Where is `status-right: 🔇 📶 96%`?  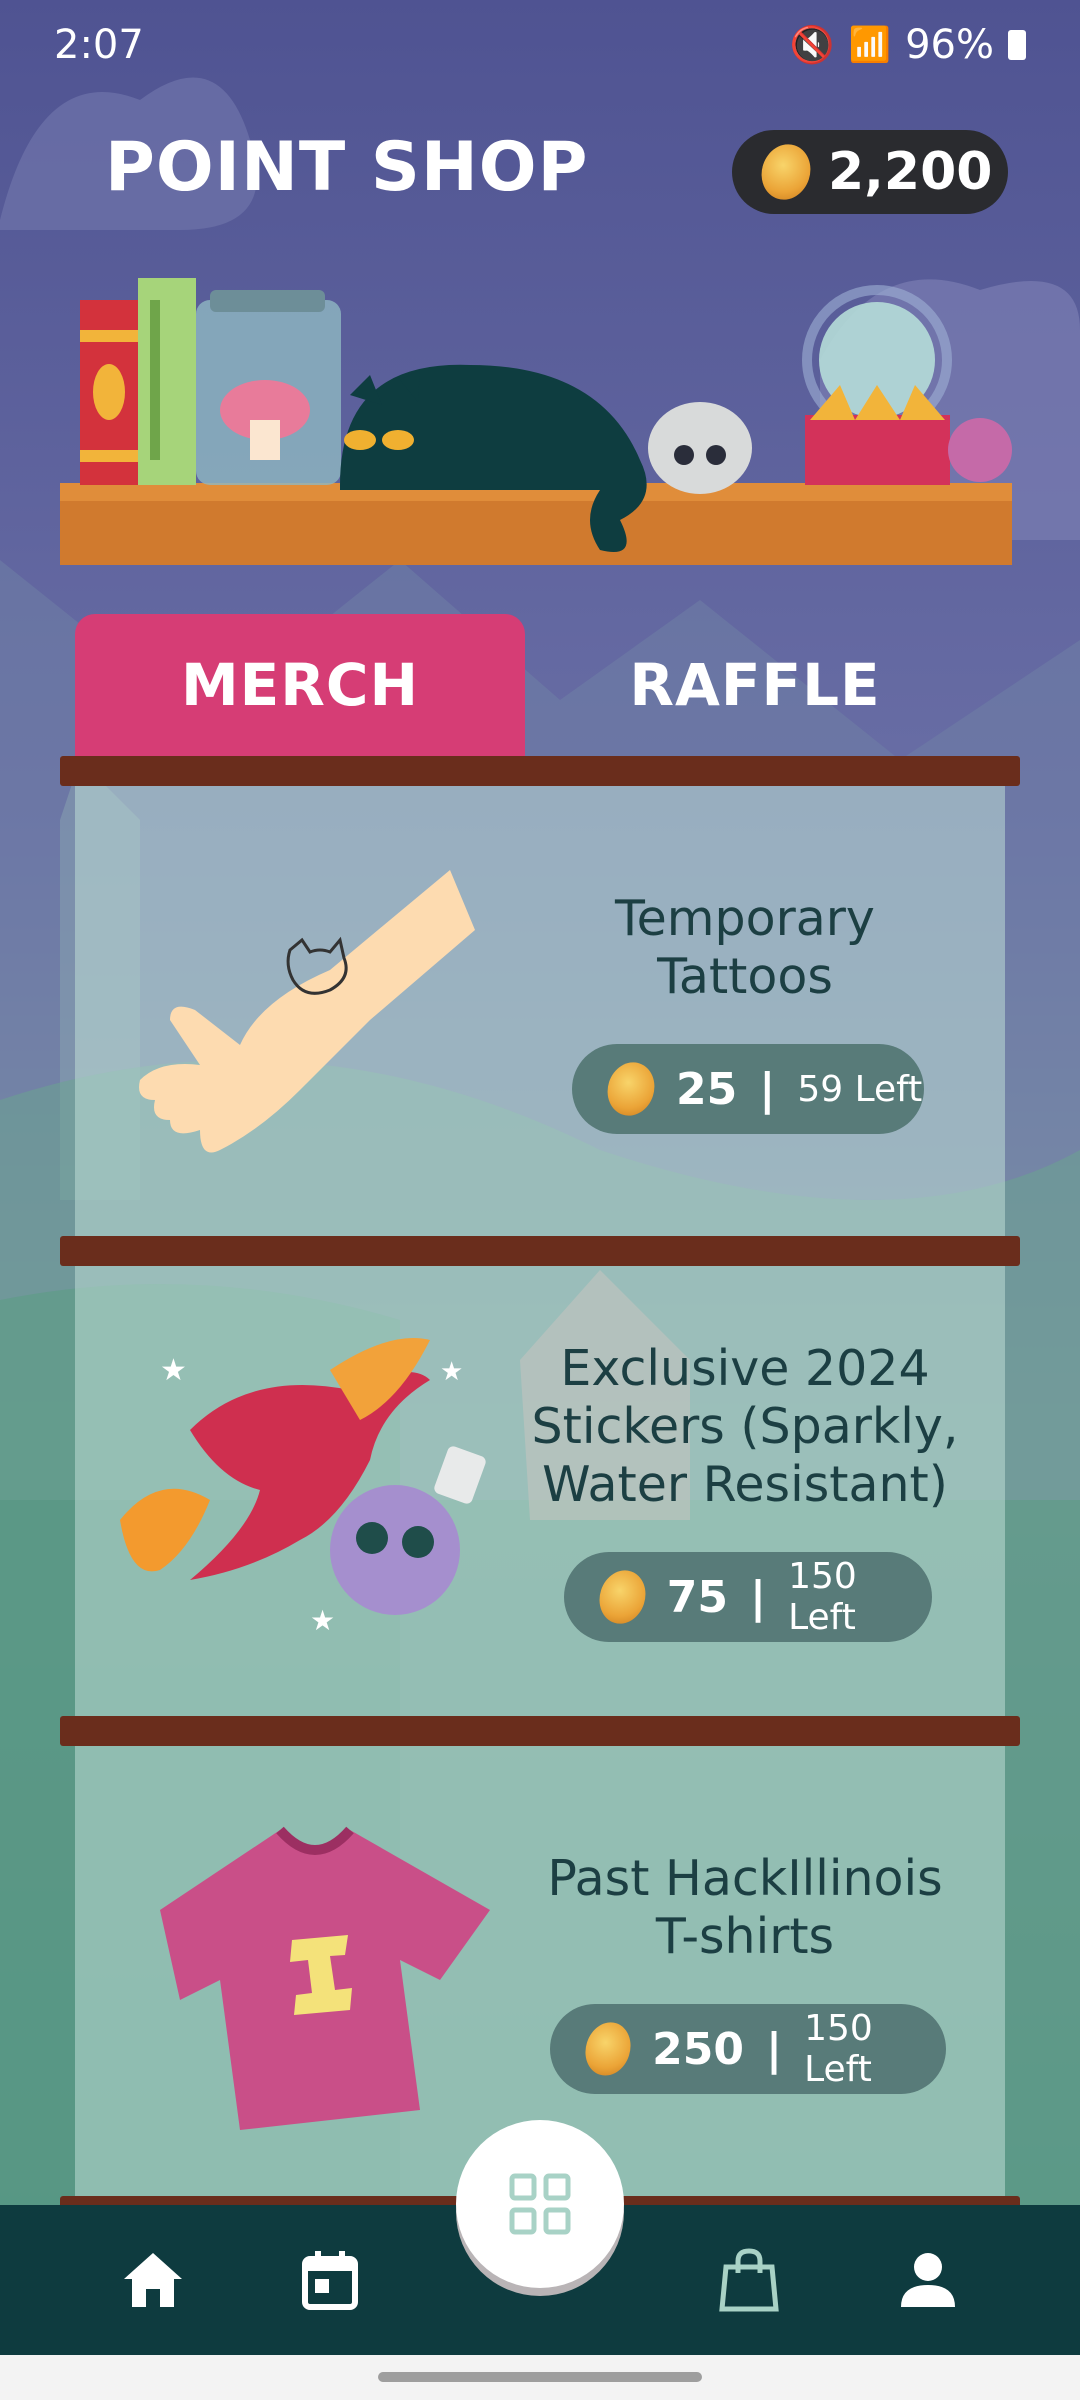
status-right: 🔇 📶 96% is located at coordinates (908, 45).